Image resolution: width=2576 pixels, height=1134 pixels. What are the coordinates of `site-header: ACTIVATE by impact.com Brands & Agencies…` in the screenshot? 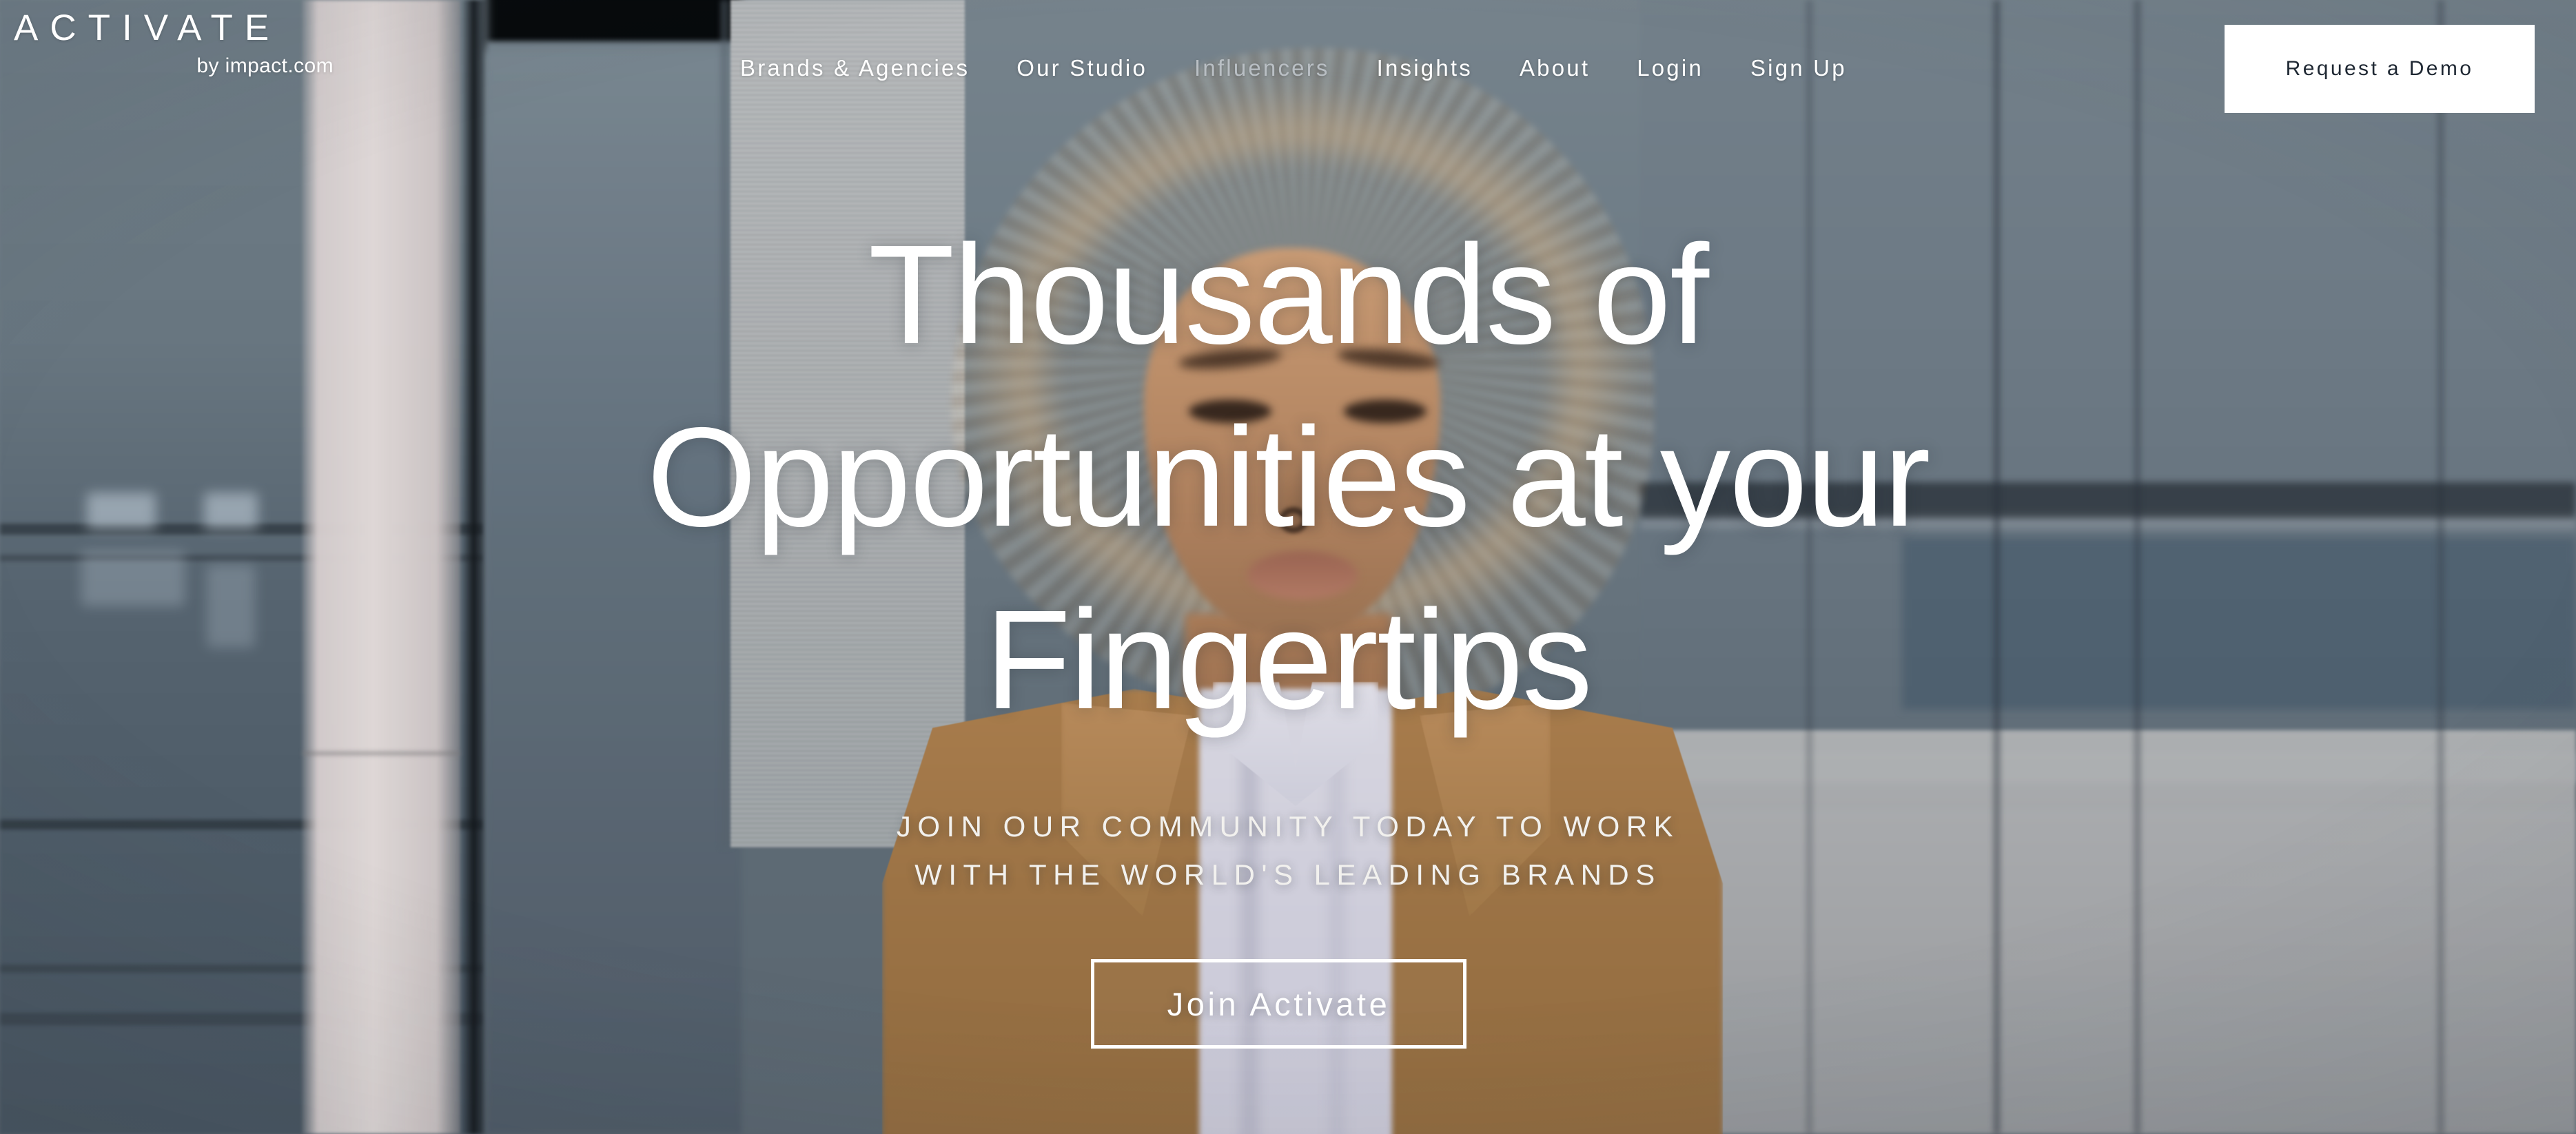 It's located at (1288, 69).